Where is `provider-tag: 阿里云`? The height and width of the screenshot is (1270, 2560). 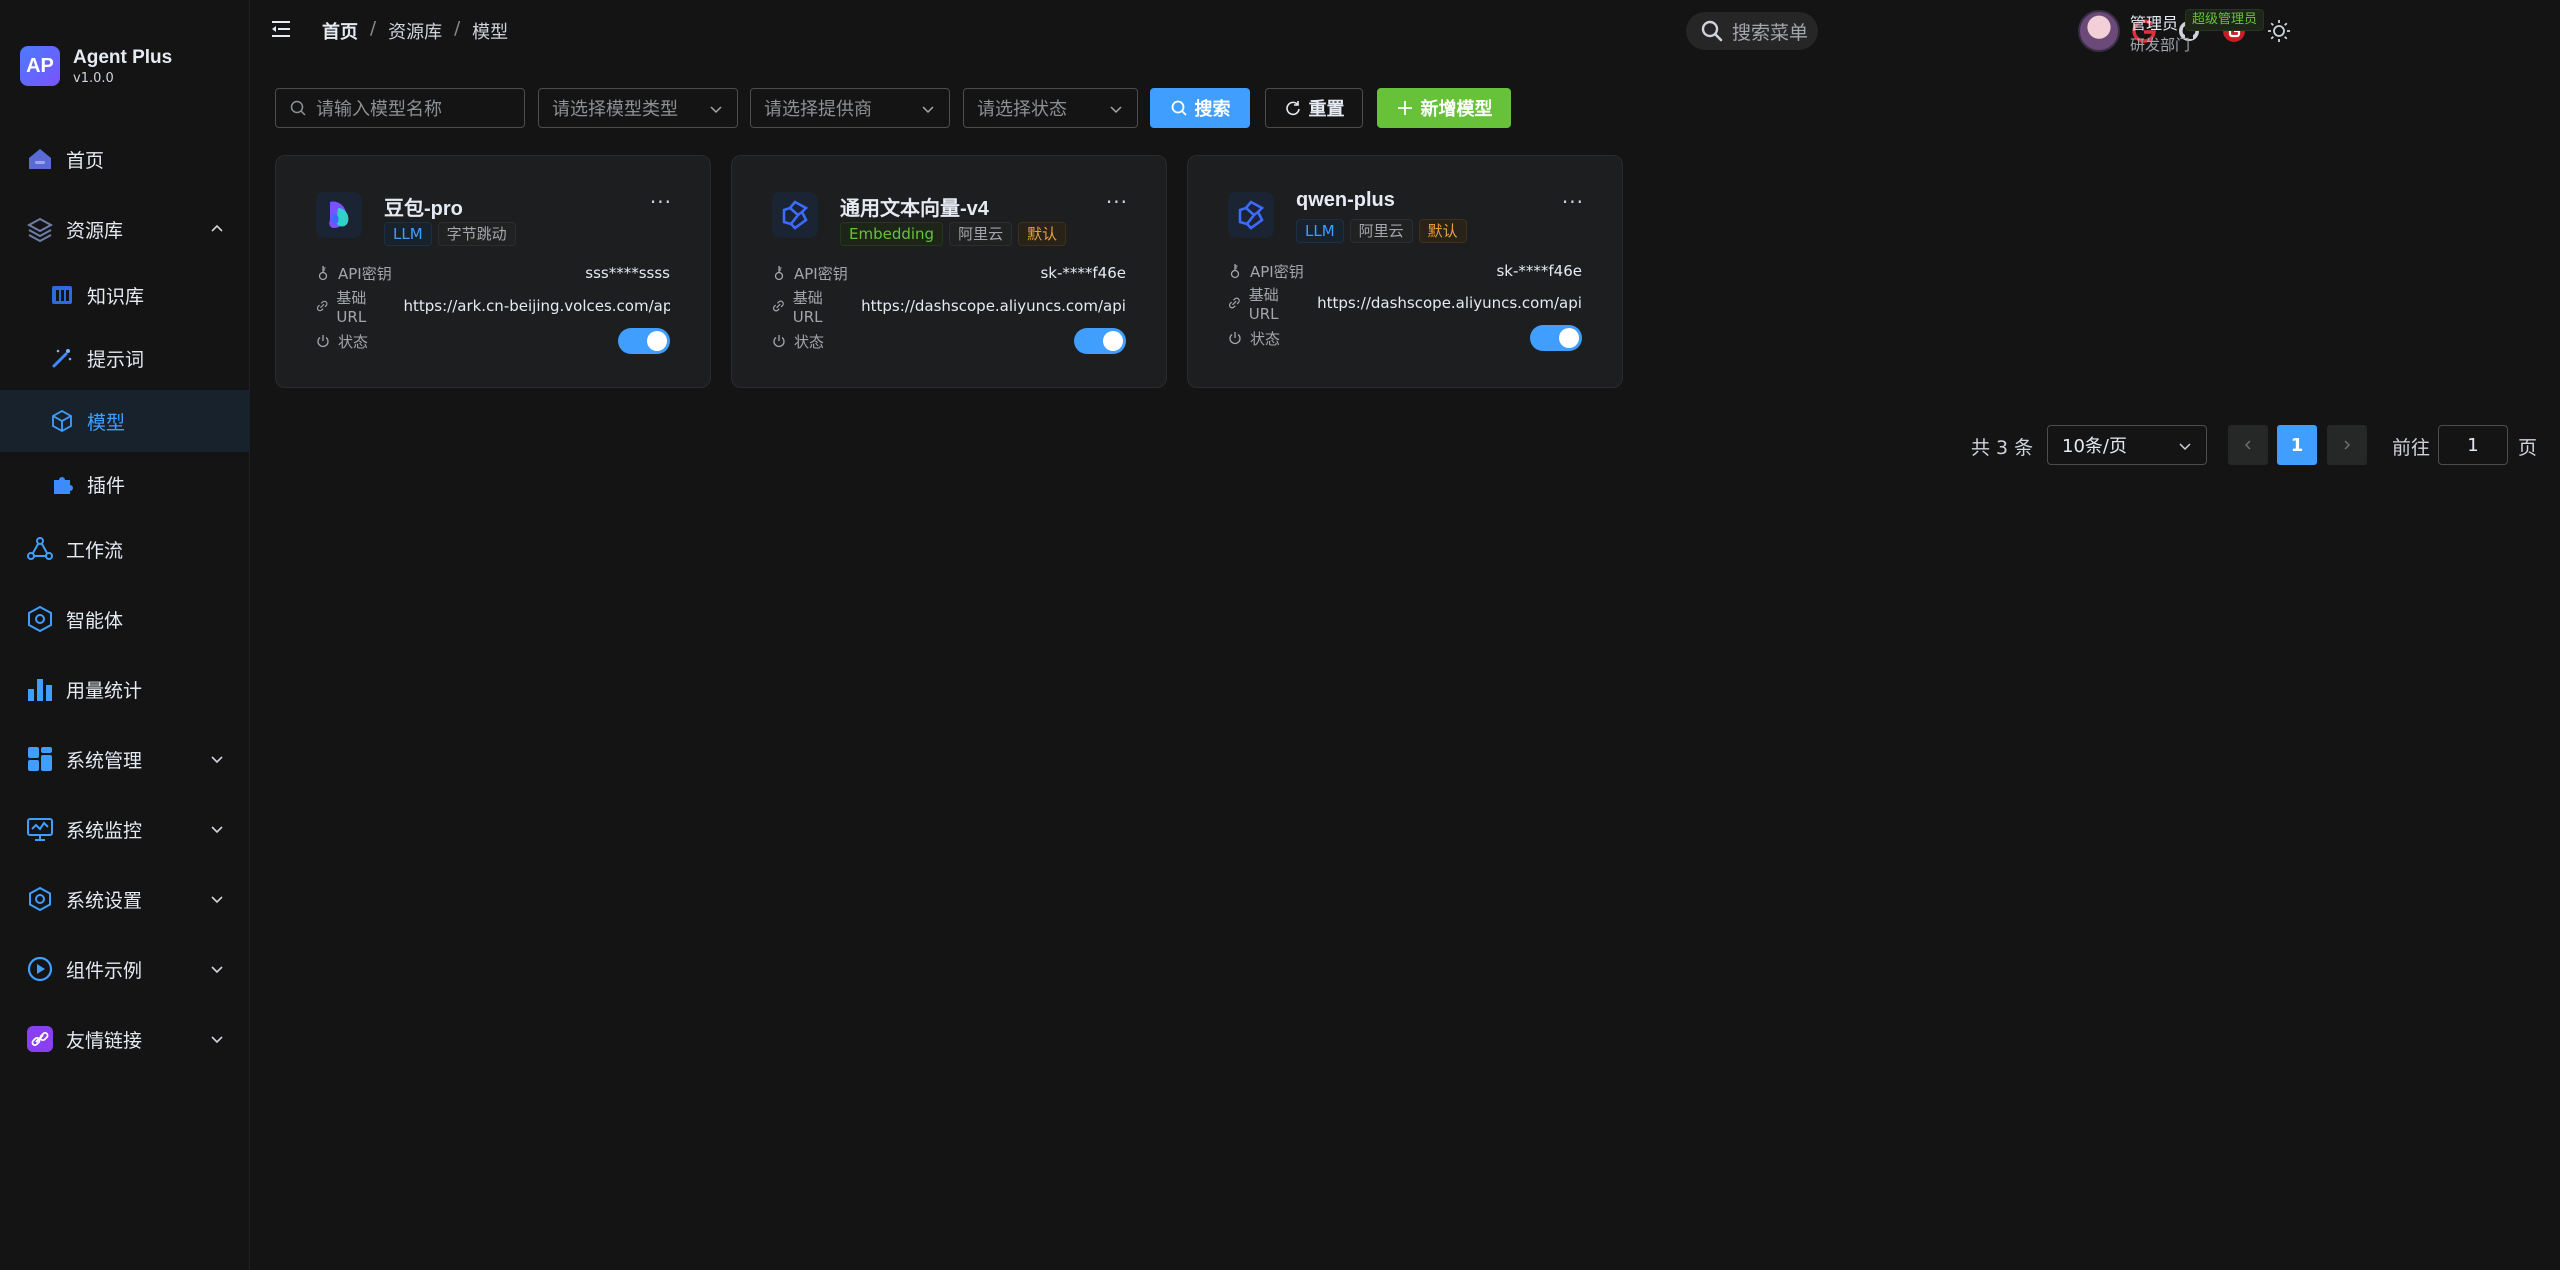
provider-tag: 阿里云 is located at coordinates (1381, 231).